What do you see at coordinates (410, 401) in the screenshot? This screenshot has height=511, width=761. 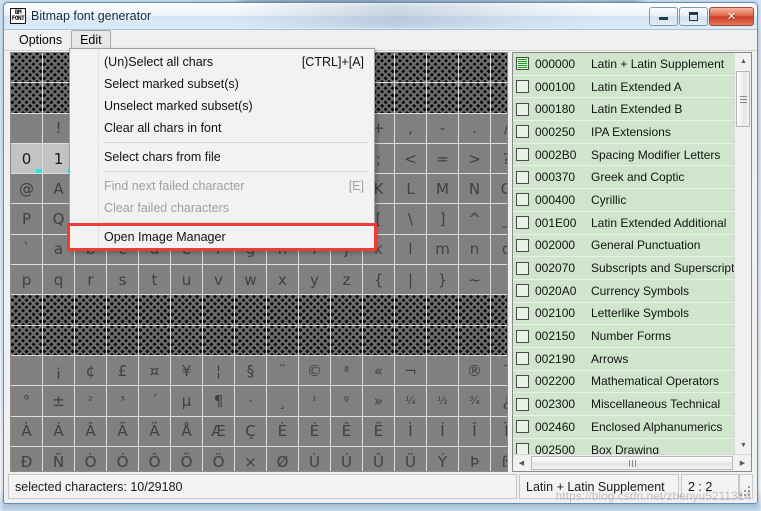 I see `char-cell: ¼` at bounding box center [410, 401].